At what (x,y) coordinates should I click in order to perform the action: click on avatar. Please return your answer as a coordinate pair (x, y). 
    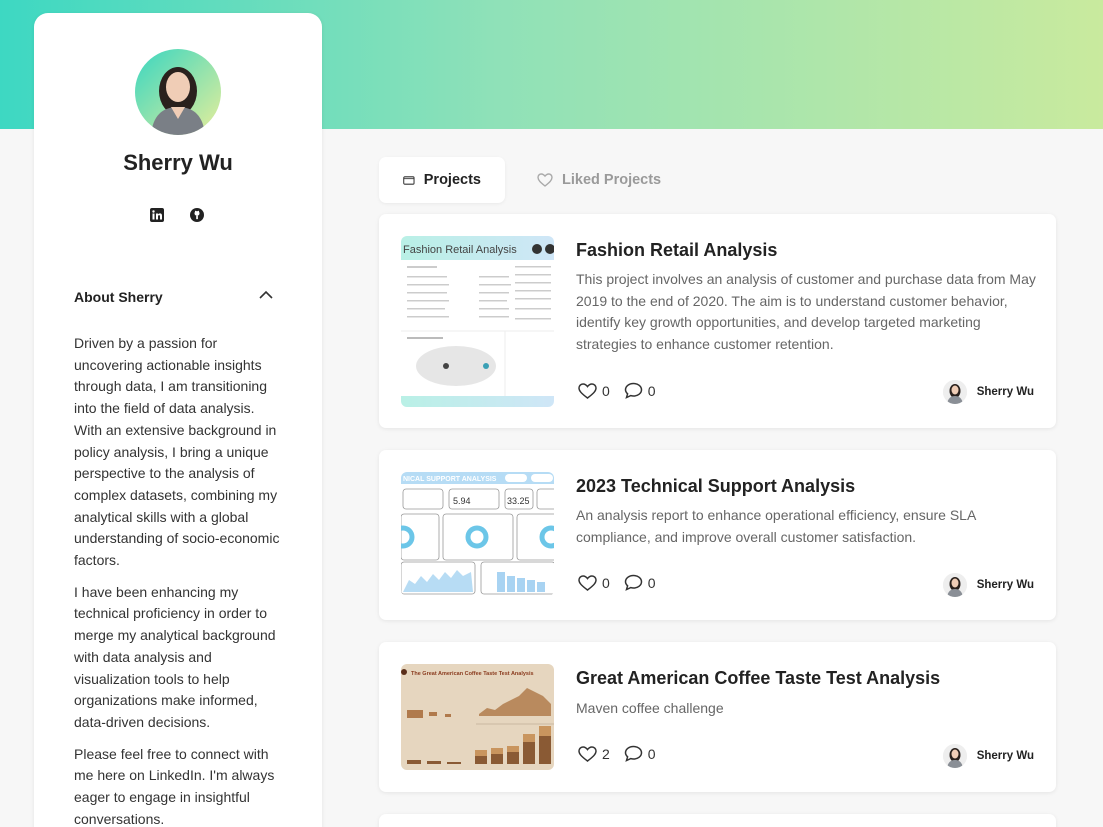
    Looking at the image, I should click on (178, 92).